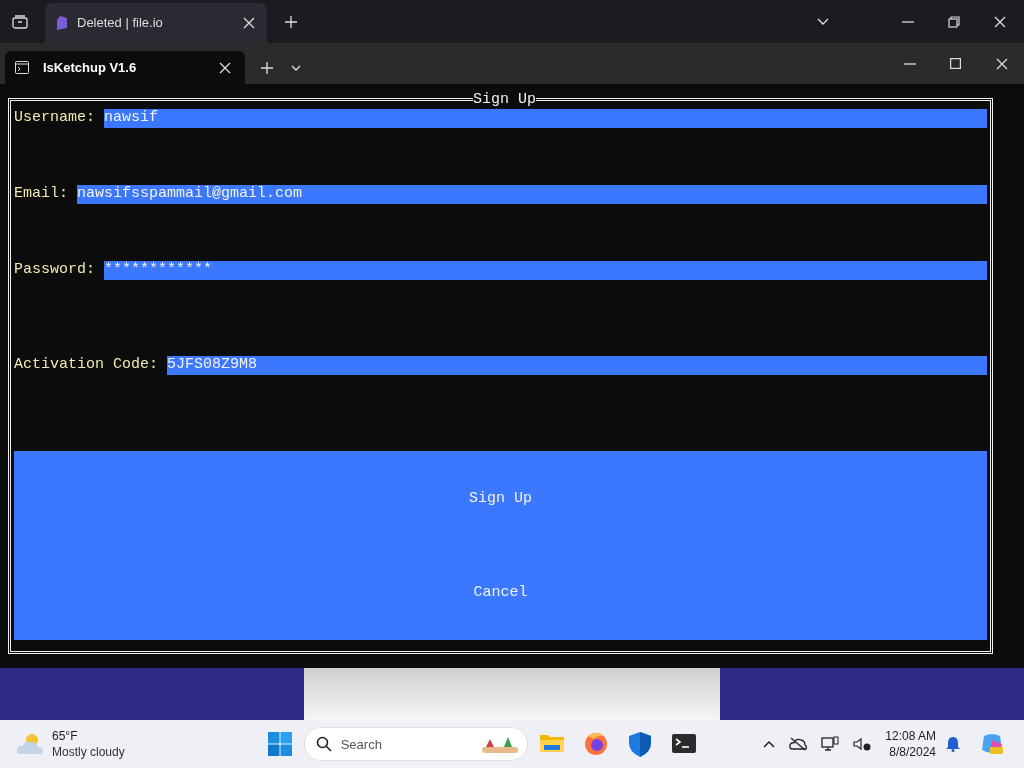 This screenshot has height=768, width=1024. Describe the element at coordinates (500, 593) in the screenshot. I see `dialog-button: Cancel` at that location.